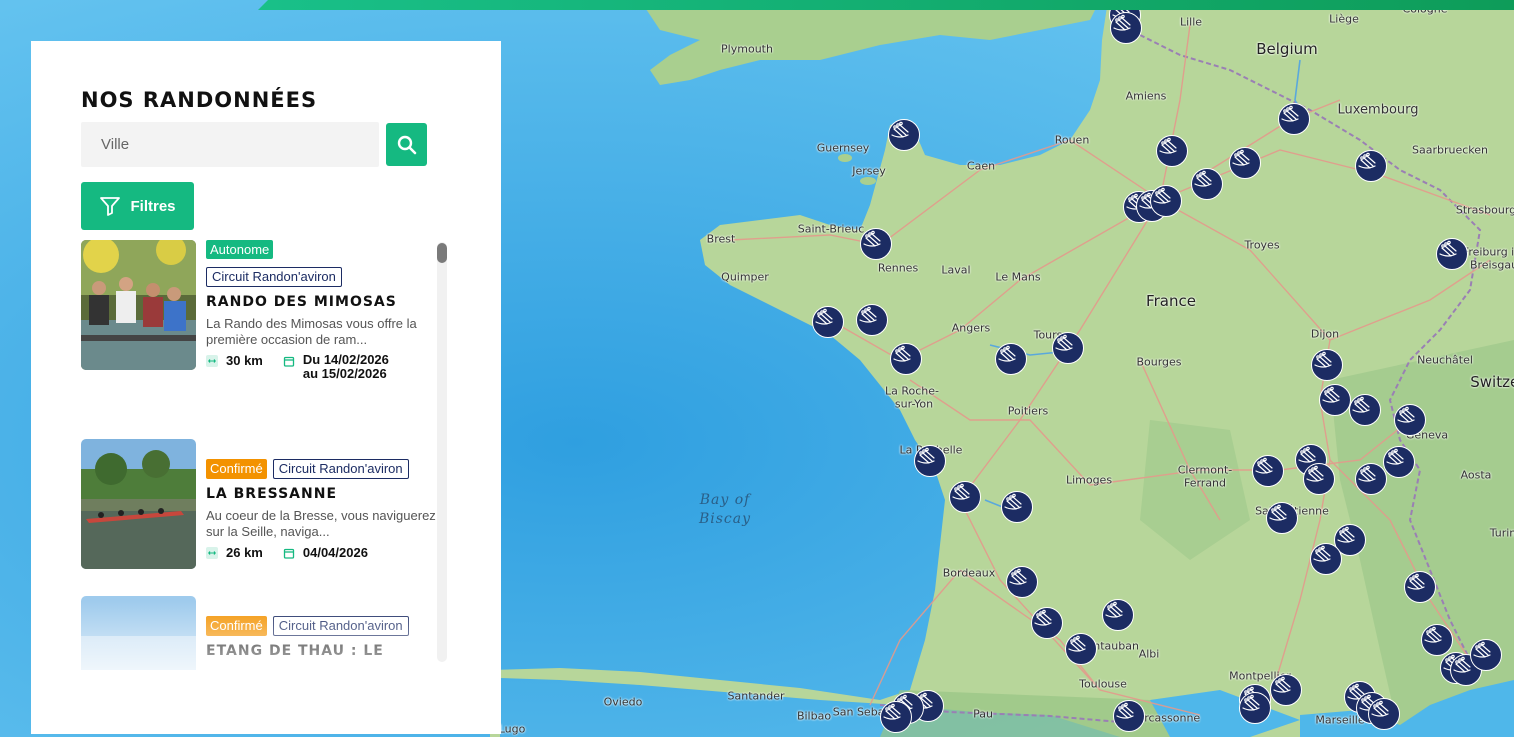 The width and height of the screenshot is (1514, 737). What do you see at coordinates (240, 249) in the screenshot?
I see `level-badge: Autonome` at bounding box center [240, 249].